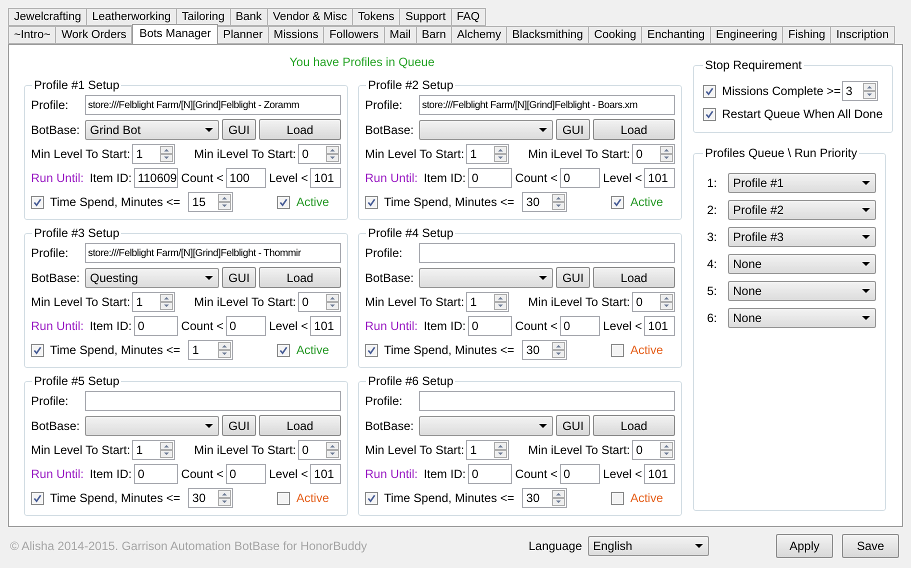  What do you see at coordinates (548, 35) in the screenshot?
I see `tab: Blacksmithing` at bounding box center [548, 35].